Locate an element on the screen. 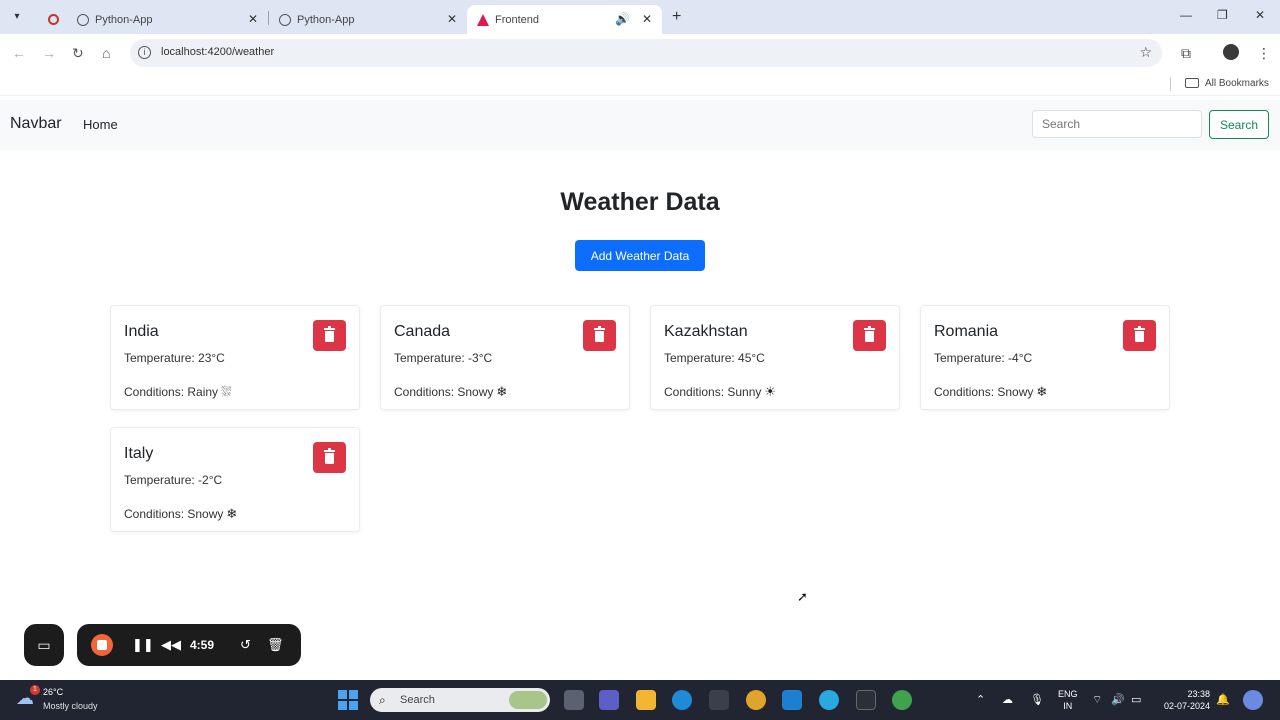 The image size is (1280, 720). chevron-up-icon: ⌃ is located at coordinates (980, 699).